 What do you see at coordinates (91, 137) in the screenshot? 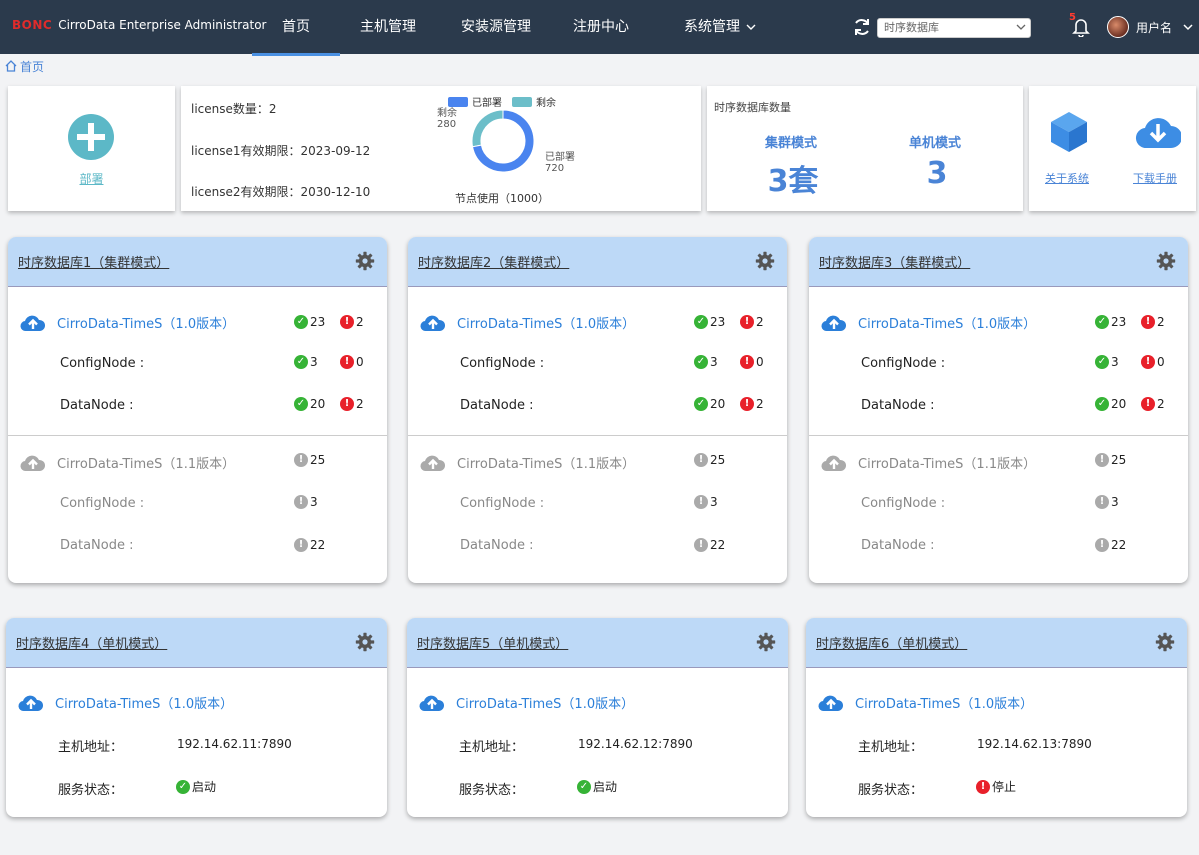
I see `plus-icon` at bounding box center [91, 137].